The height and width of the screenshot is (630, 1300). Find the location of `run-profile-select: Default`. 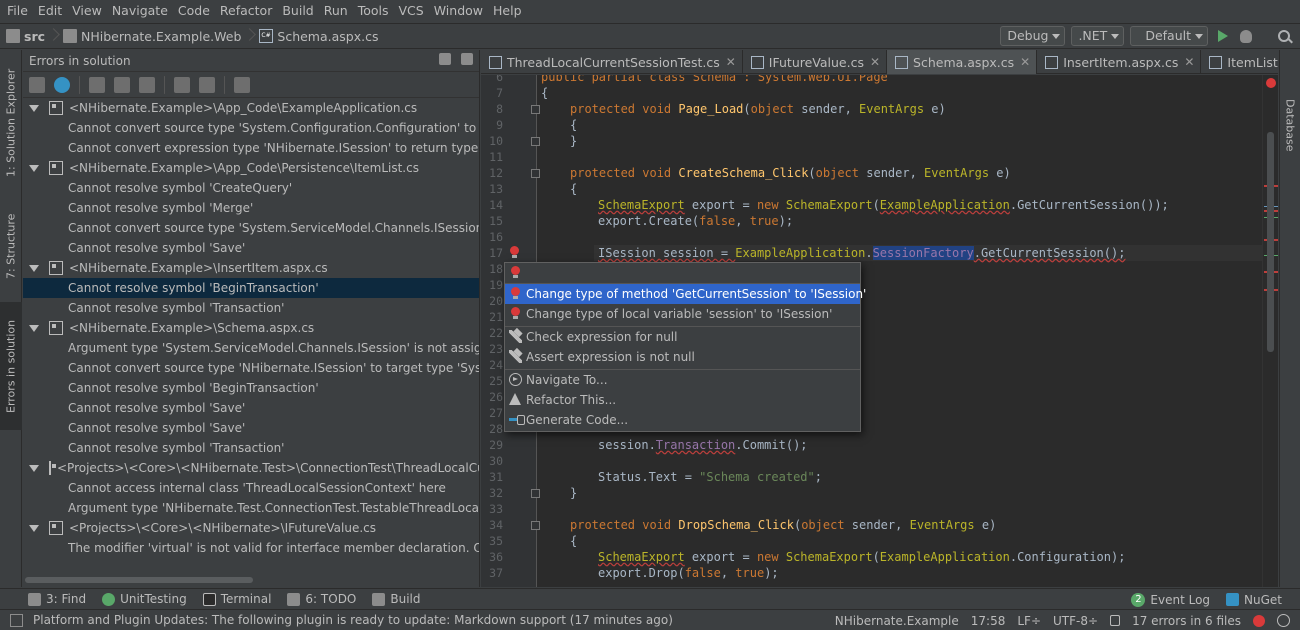

run-profile-select: Default is located at coordinates (1169, 36).